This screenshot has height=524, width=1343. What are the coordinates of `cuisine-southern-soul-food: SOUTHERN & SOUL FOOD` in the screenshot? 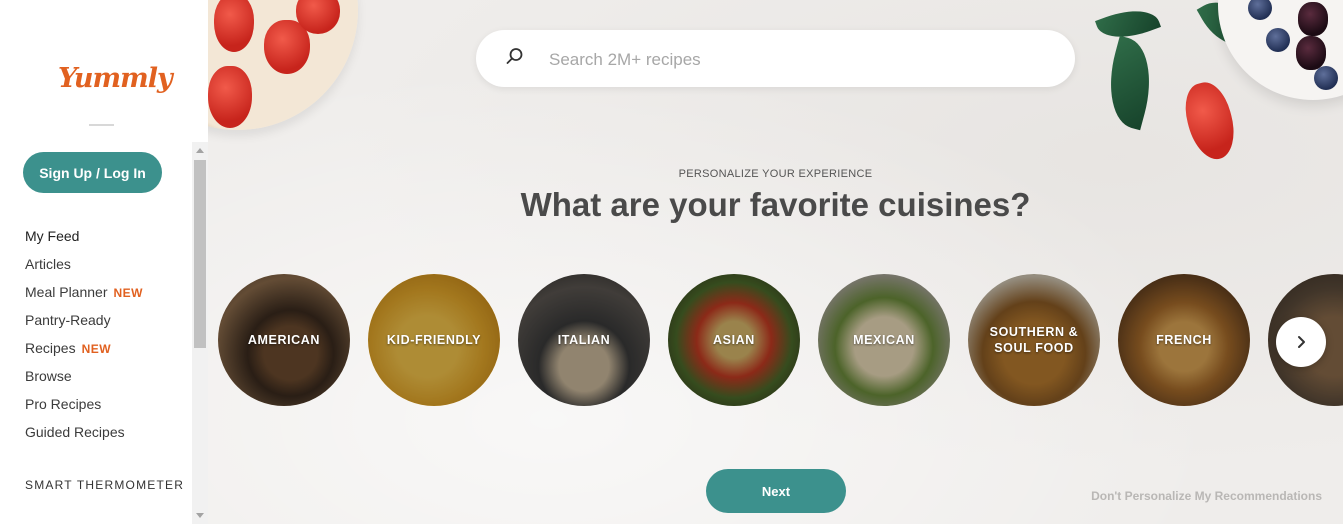 It's located at (1034, 340).